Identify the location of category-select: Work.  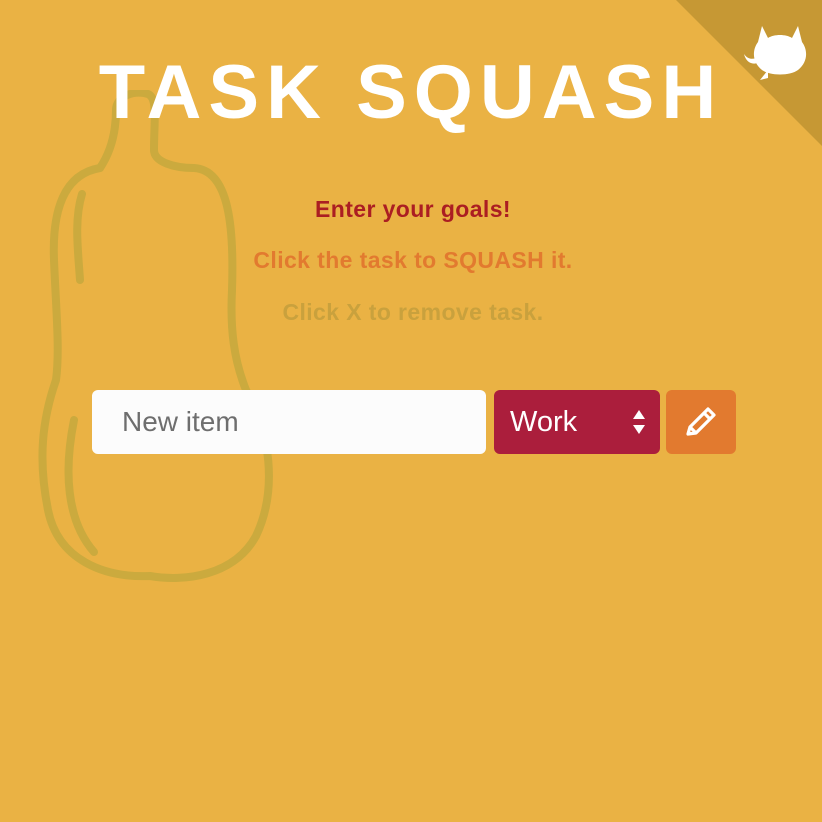
(577, 422).